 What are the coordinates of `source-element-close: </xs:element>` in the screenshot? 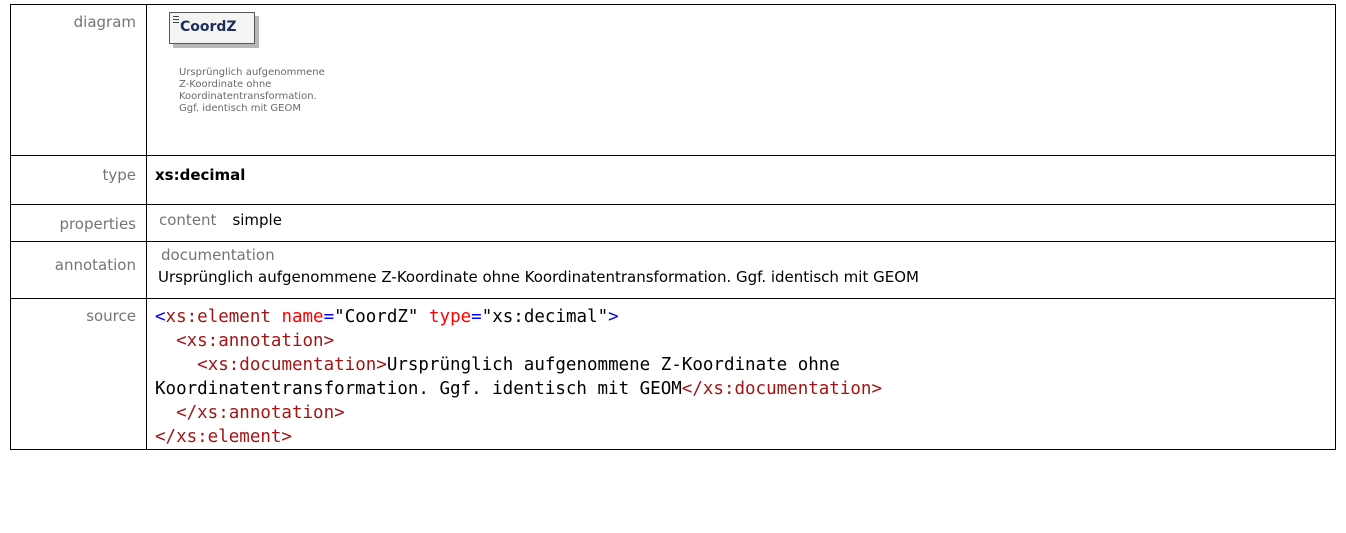 It's located at (223, 437).